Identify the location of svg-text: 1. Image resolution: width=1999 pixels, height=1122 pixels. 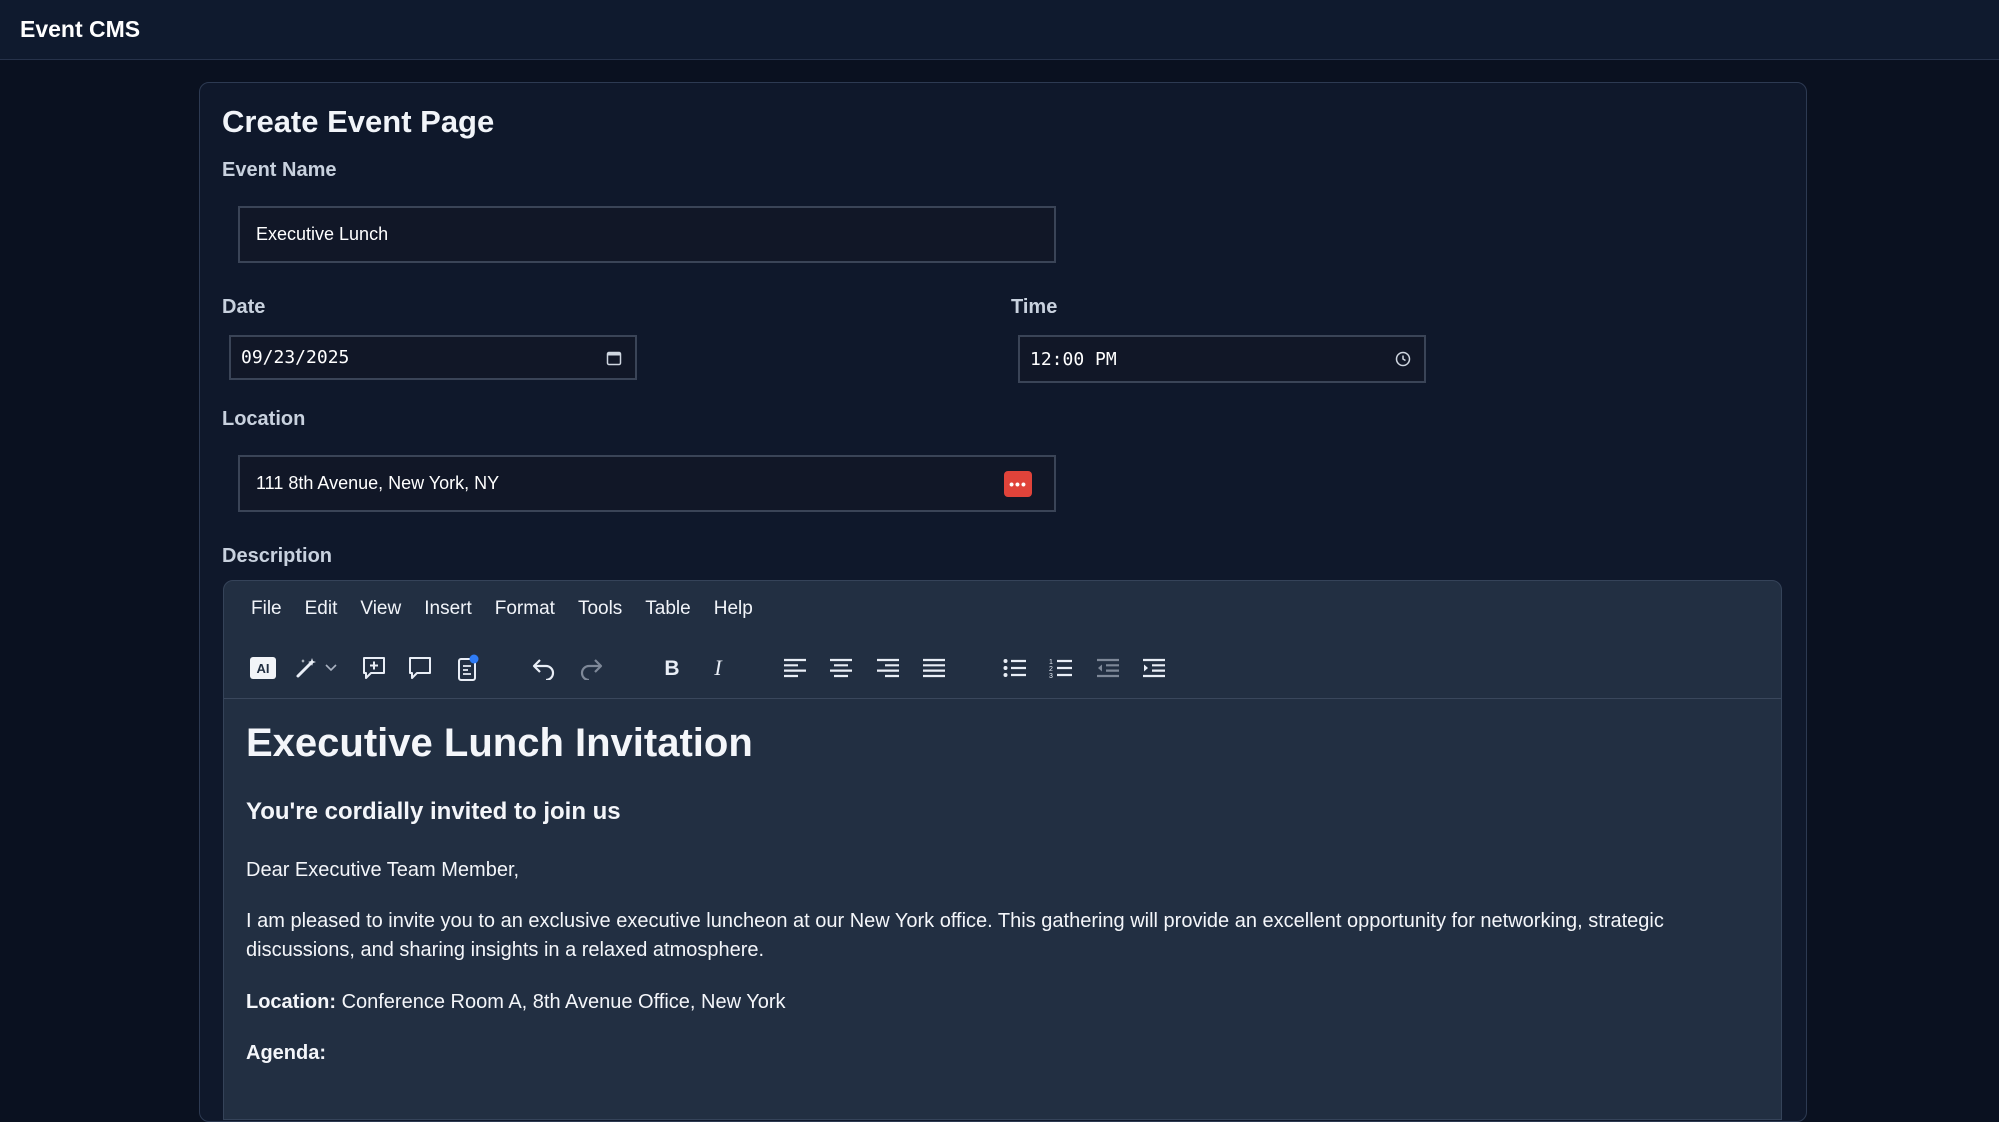
(1051, 662).